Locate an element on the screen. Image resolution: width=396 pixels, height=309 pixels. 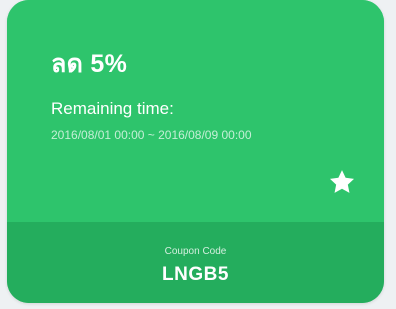
star-icon is located at coordinates (342, 182).